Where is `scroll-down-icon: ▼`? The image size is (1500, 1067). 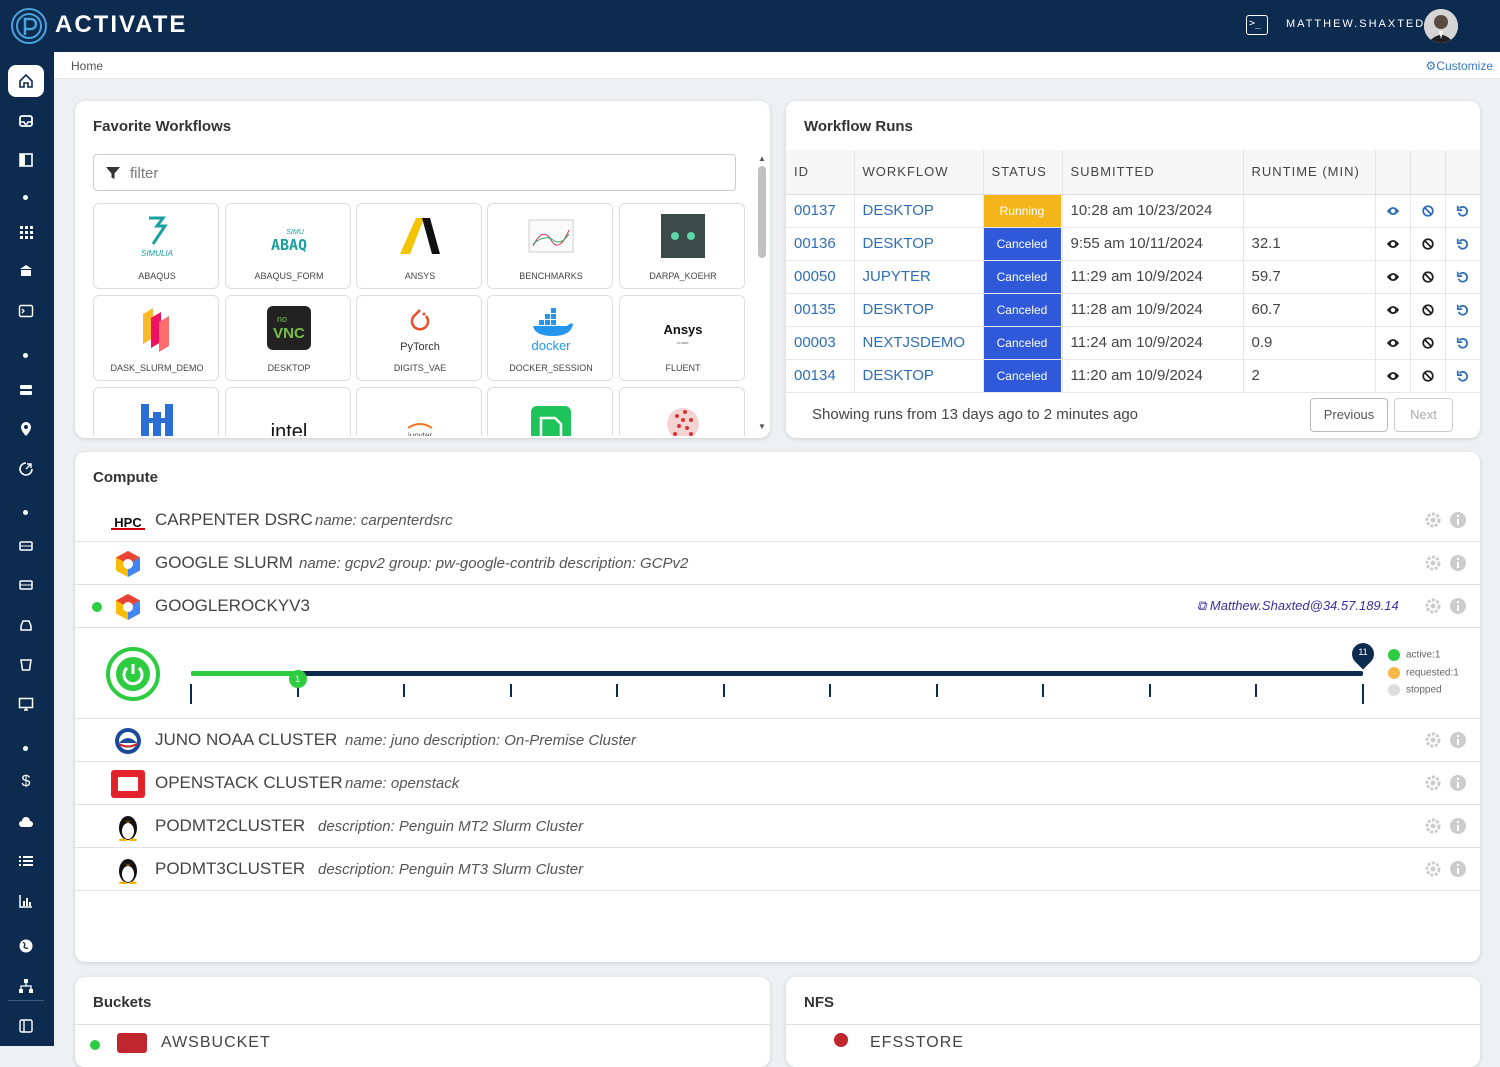 scroll-down-icon: ▼ is located at coordinates (762, 426).